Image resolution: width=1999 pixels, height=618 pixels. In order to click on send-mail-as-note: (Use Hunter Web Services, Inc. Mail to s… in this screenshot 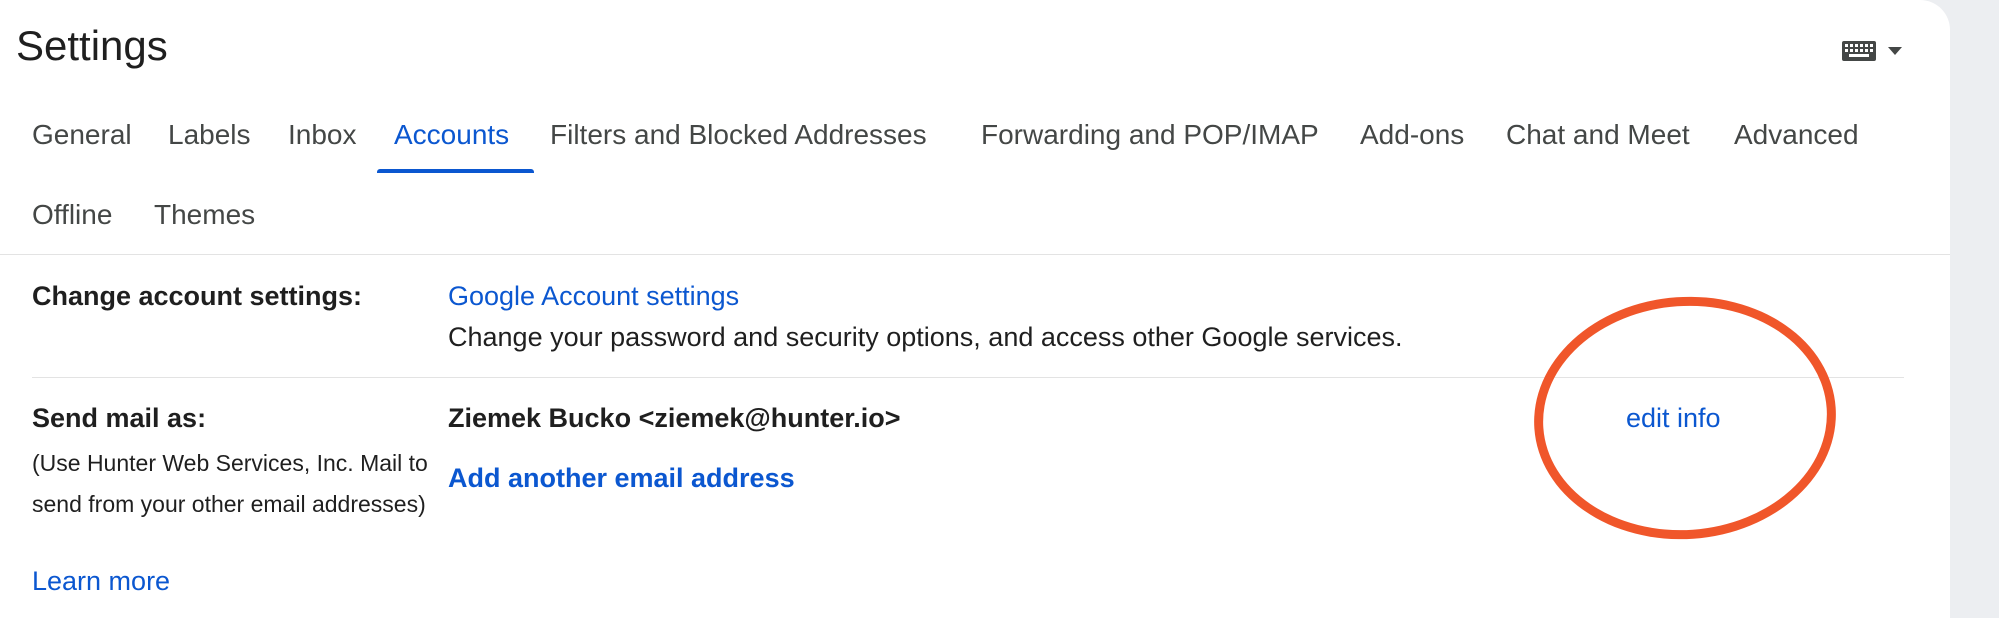, I will do `click(242, 484)`.